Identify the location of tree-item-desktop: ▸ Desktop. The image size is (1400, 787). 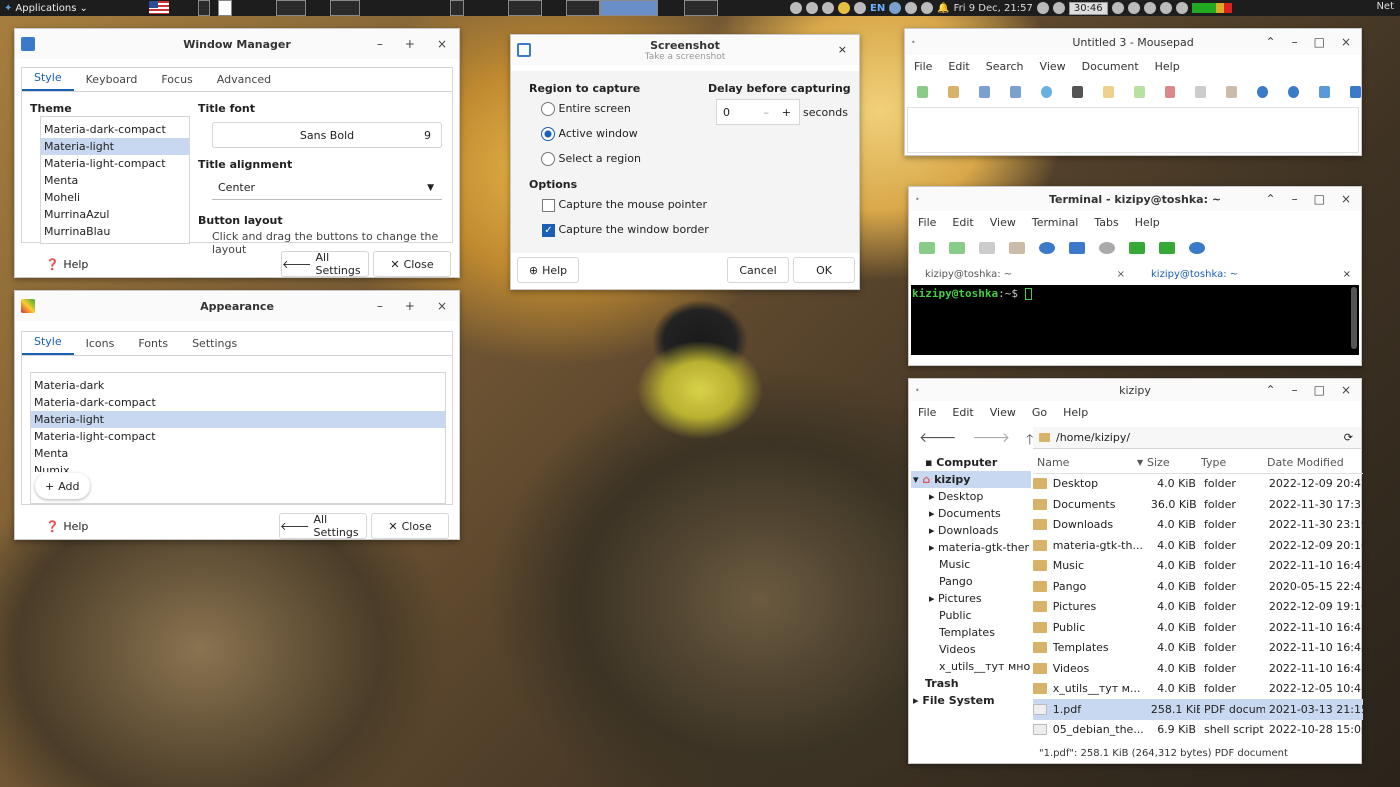
(971, 496).